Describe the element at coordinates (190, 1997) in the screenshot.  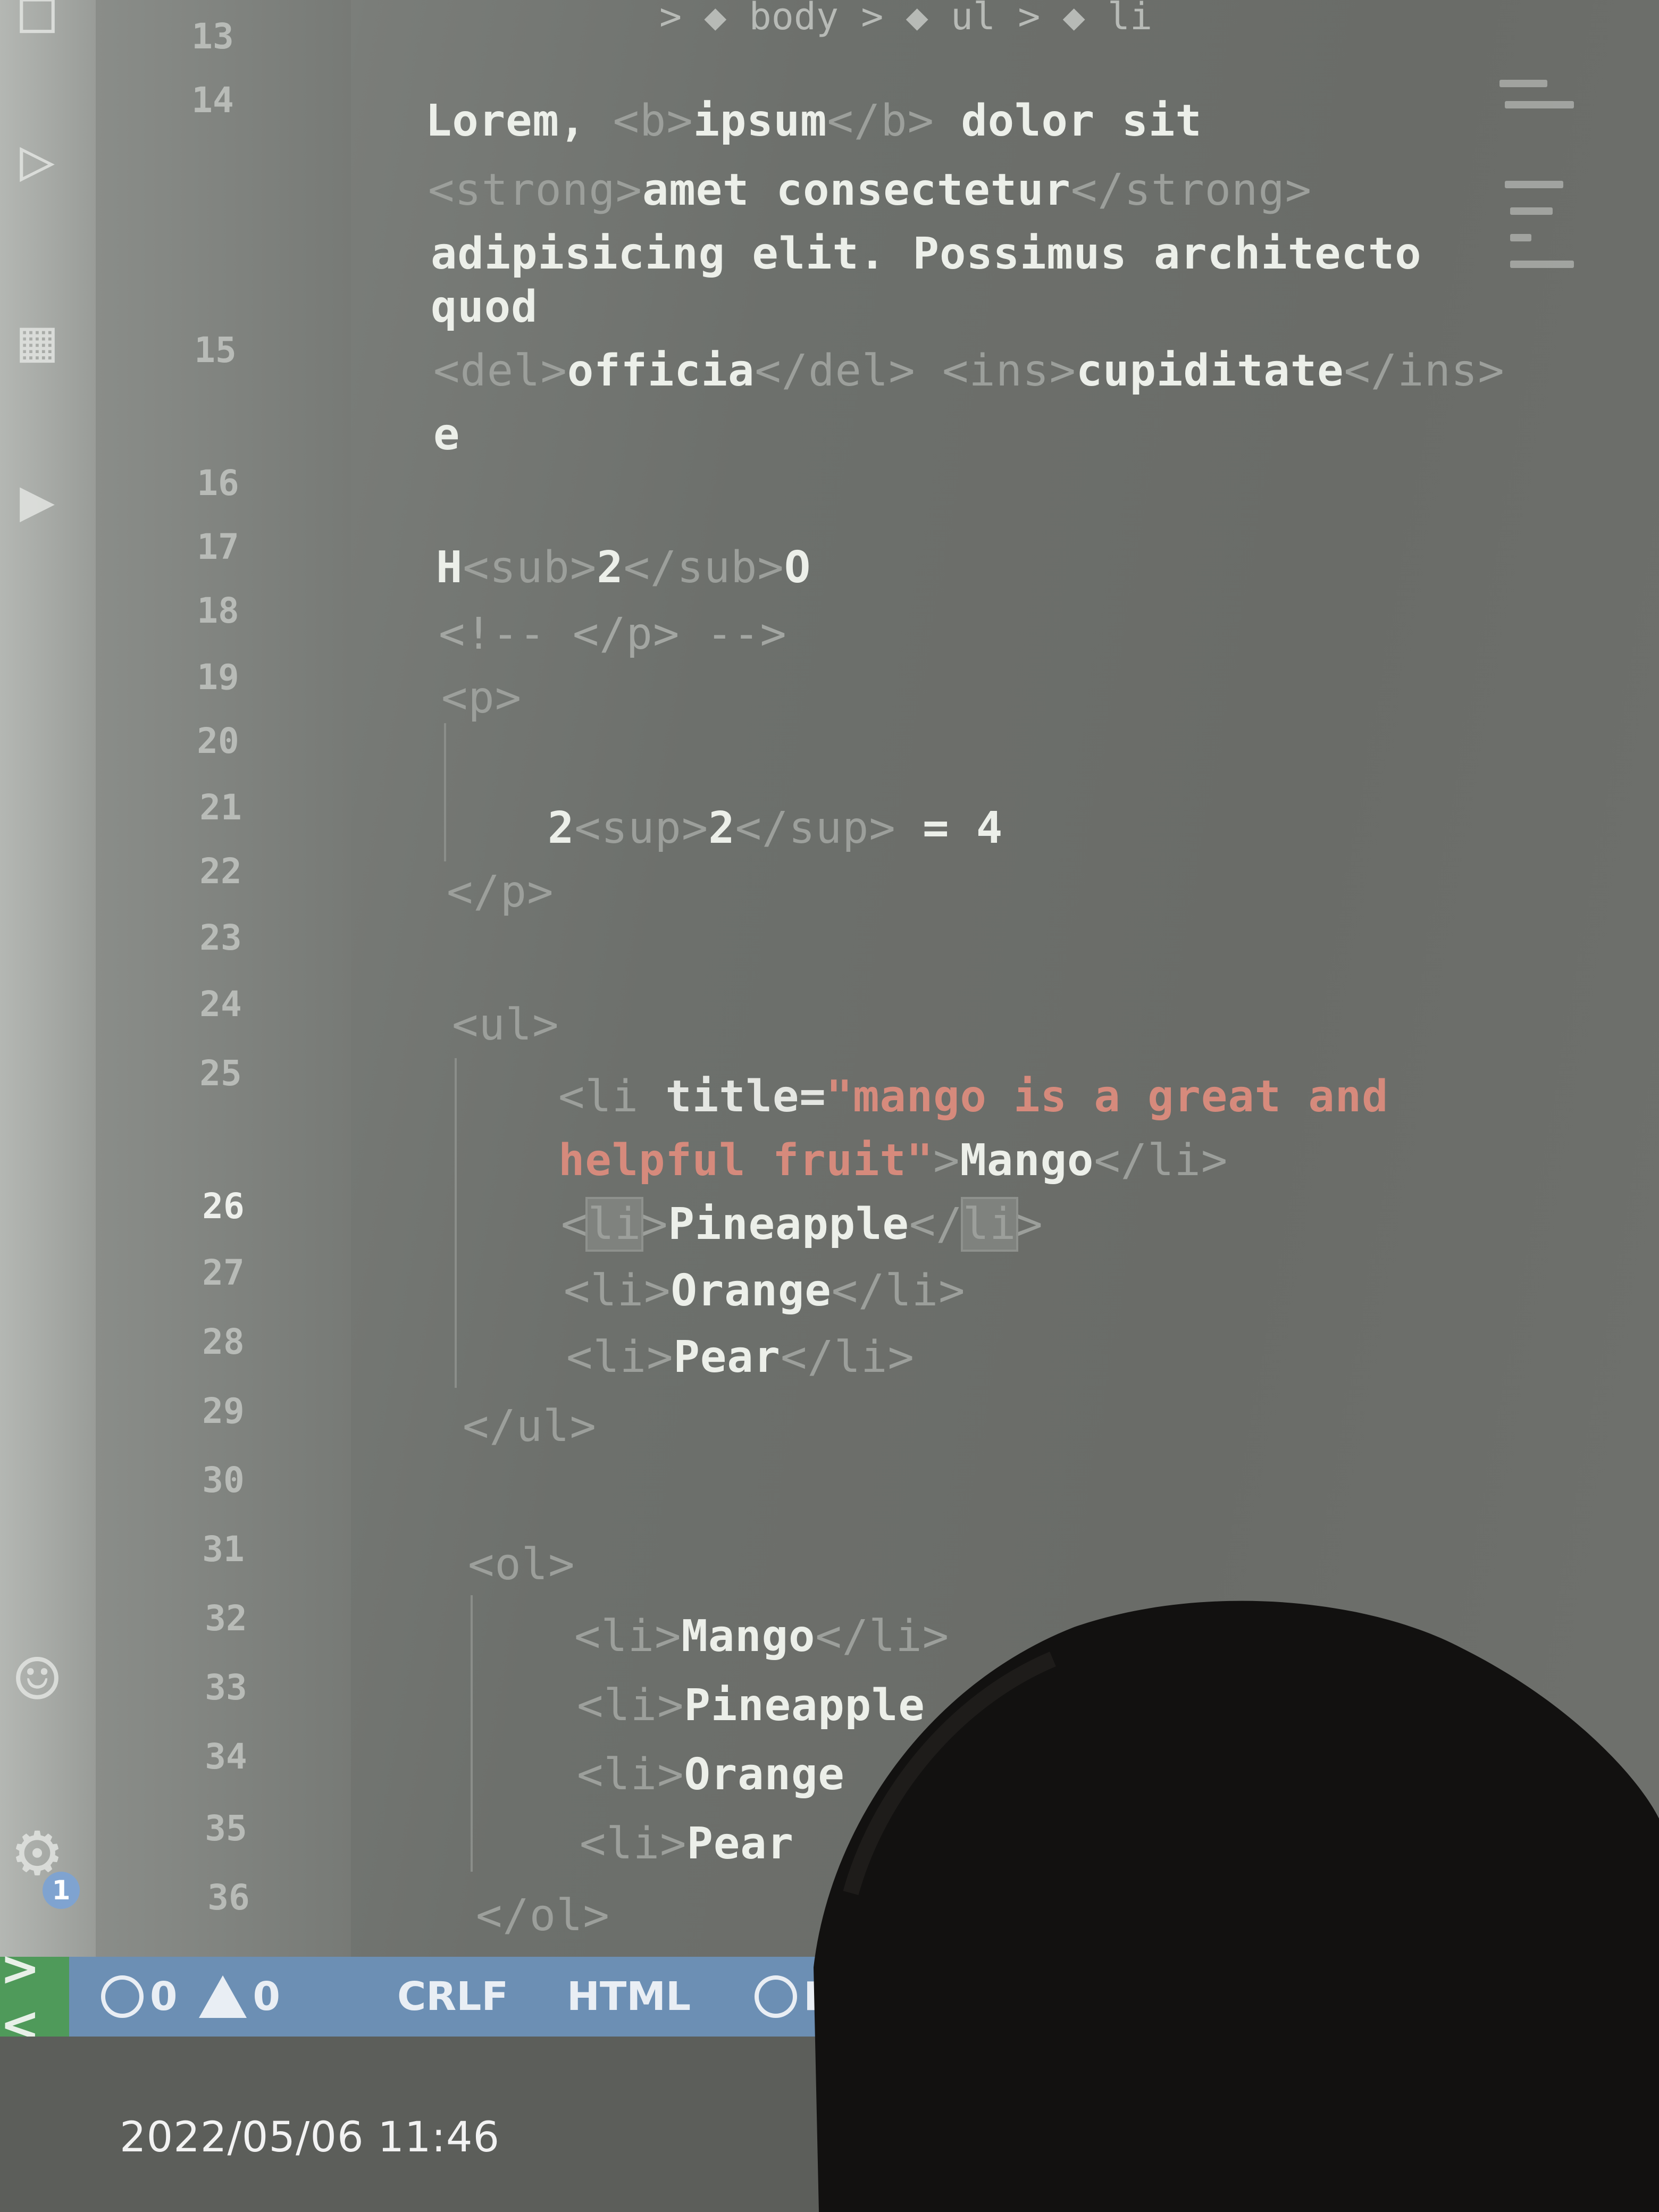
I see `problems-indicator: 0 0` at that location.